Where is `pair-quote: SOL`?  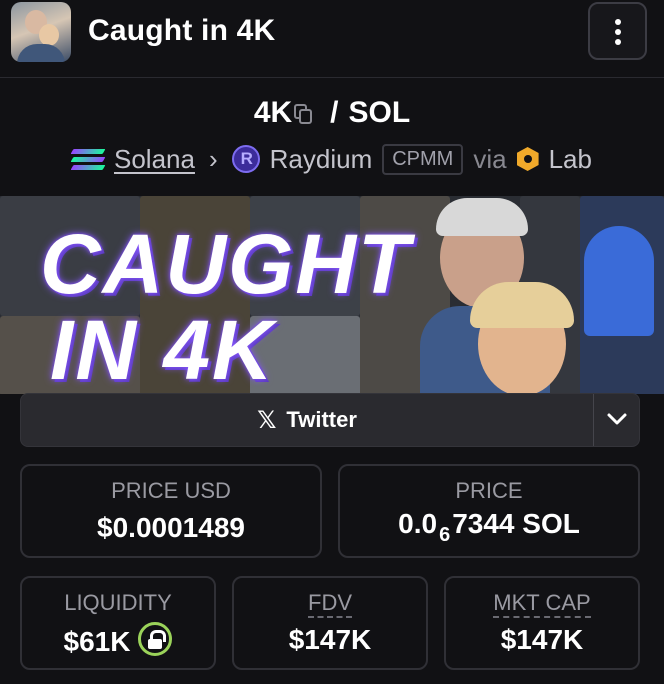 pair-quote: SOL is located at coordinates (379, 112).